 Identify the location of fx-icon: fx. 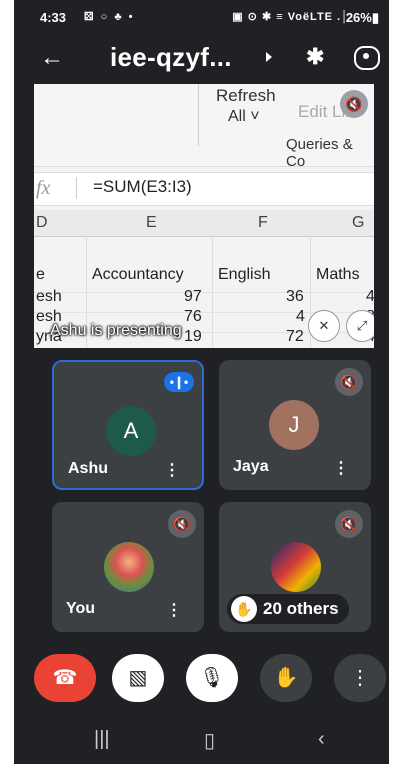
(43, 188).